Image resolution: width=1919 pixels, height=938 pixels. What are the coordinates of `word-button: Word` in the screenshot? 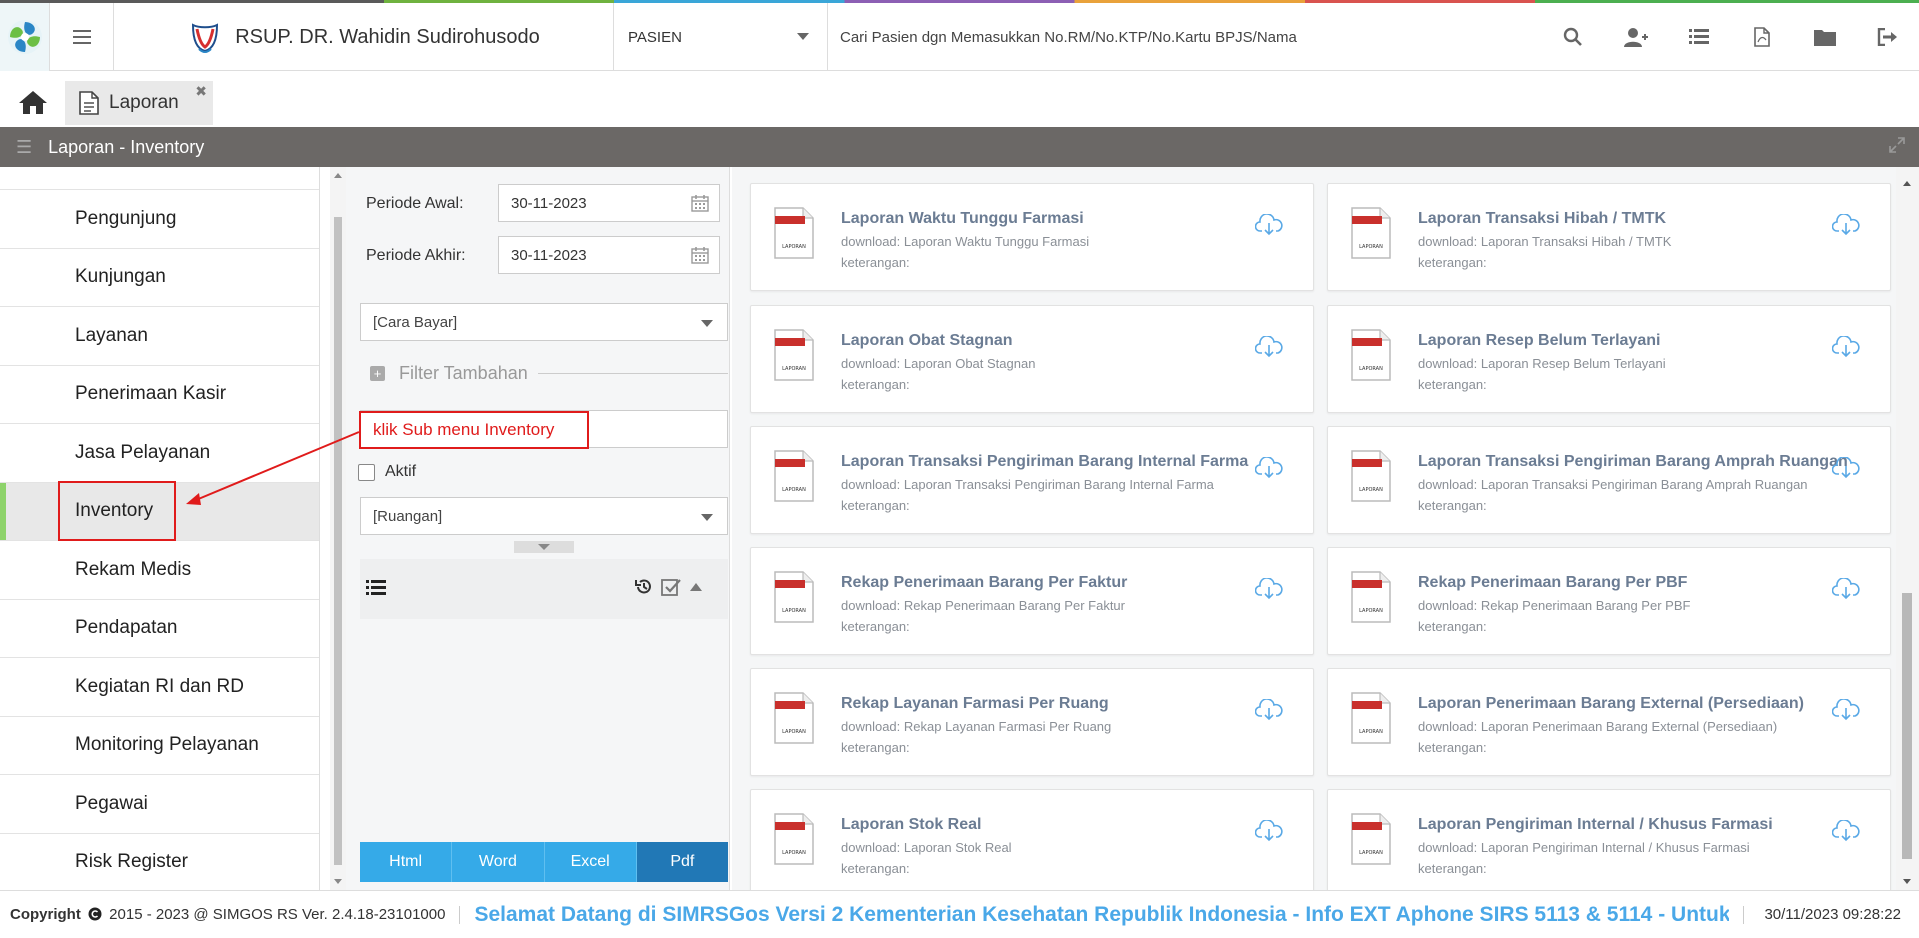 It's located at (498, 862).